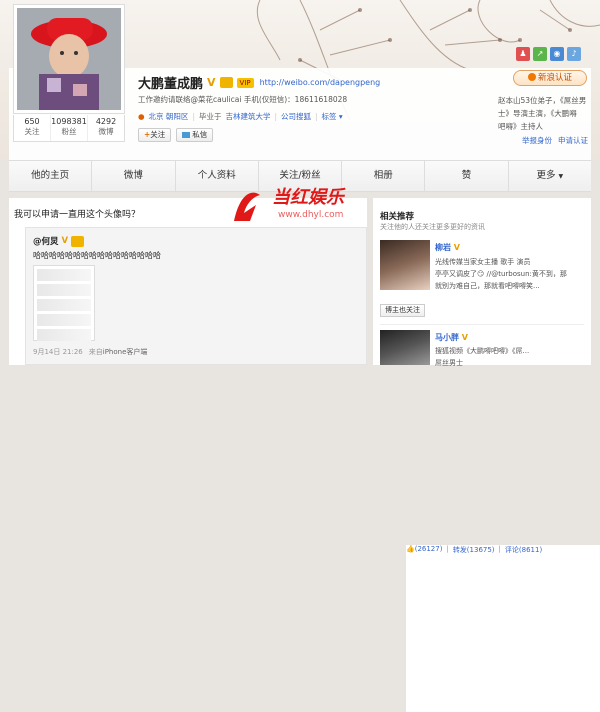 The image size is (600, 712). I want to click on verify-button-label: 新浪认证, so click(554, 78).